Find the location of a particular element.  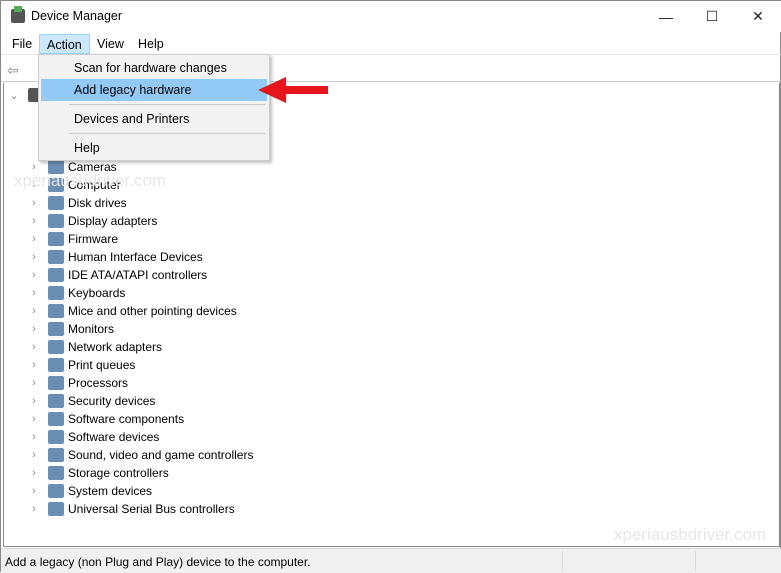

back-arrow-icon: ⇦ is located at coordinates (13, 70).